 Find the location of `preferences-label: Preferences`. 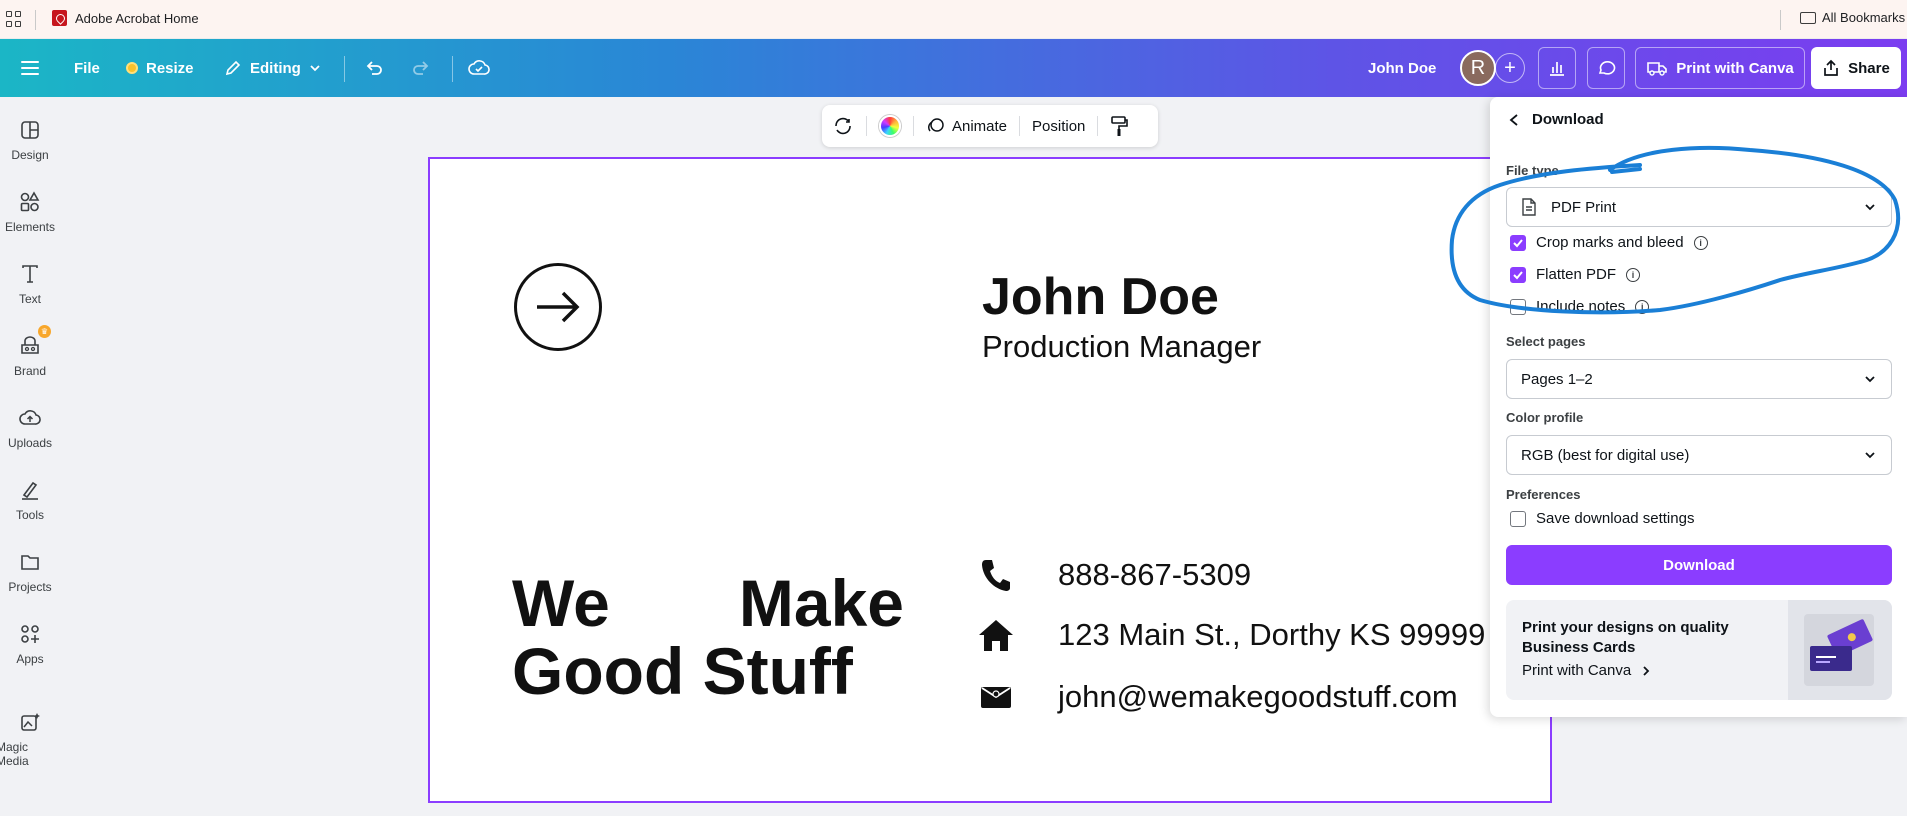

preferences-label: Preferences is located at coordinates (1543, 494).